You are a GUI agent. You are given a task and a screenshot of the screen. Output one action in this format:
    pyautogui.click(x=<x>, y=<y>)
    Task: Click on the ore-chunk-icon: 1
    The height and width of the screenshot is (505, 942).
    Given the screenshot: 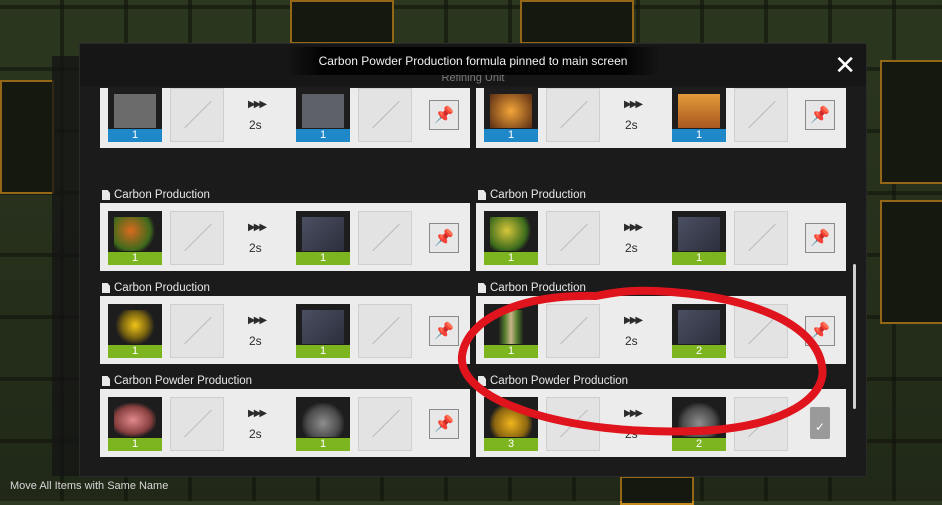 What is the action you would take?
    pyautogui.click(x=323, y=115)
    